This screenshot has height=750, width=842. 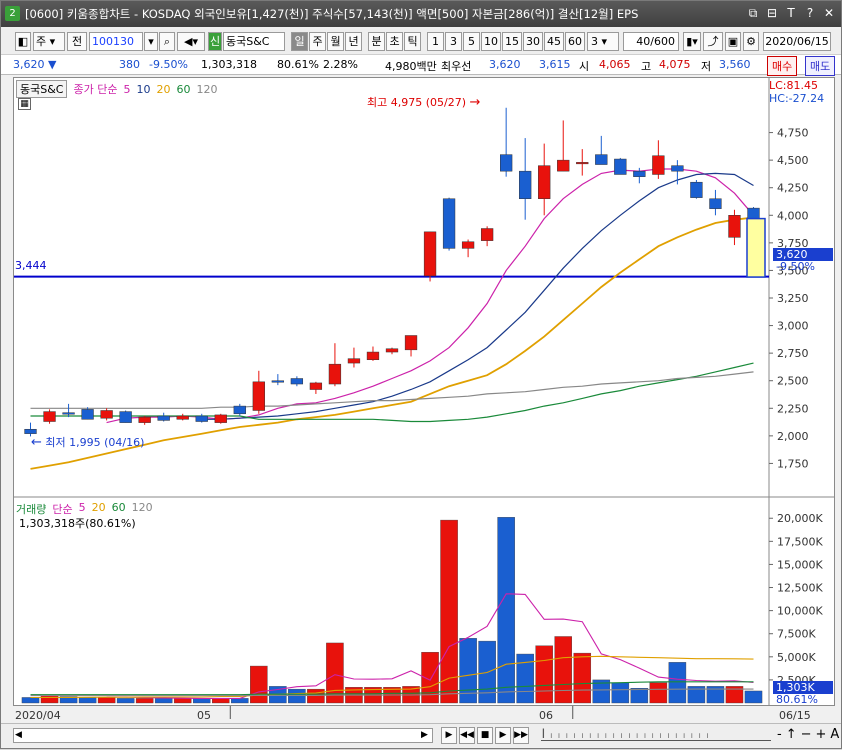 I want to click on volume-tick-label: 15,000K, so click(x=800, y=564).